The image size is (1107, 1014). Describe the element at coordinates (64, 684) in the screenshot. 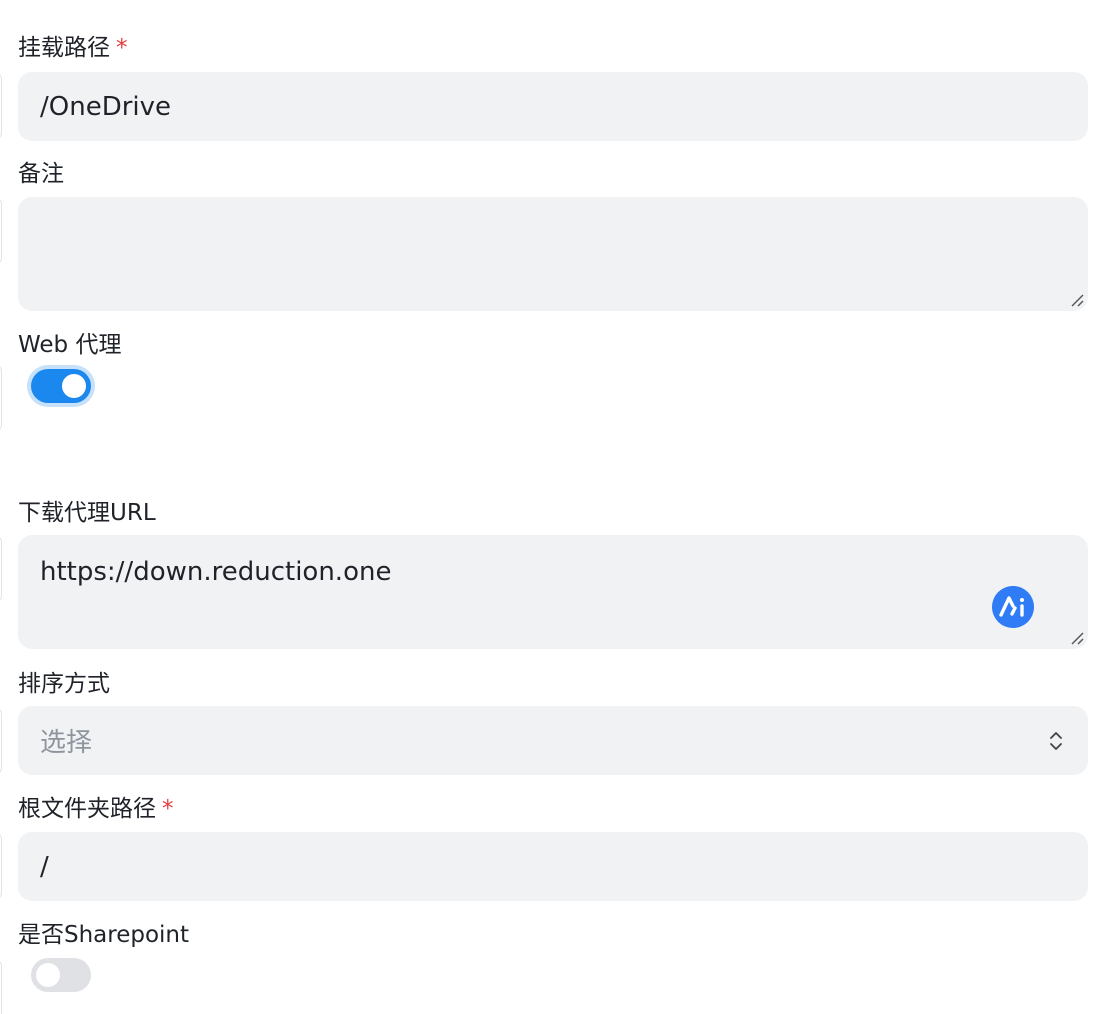

I see `order-by-label: 排序方式` at that location.